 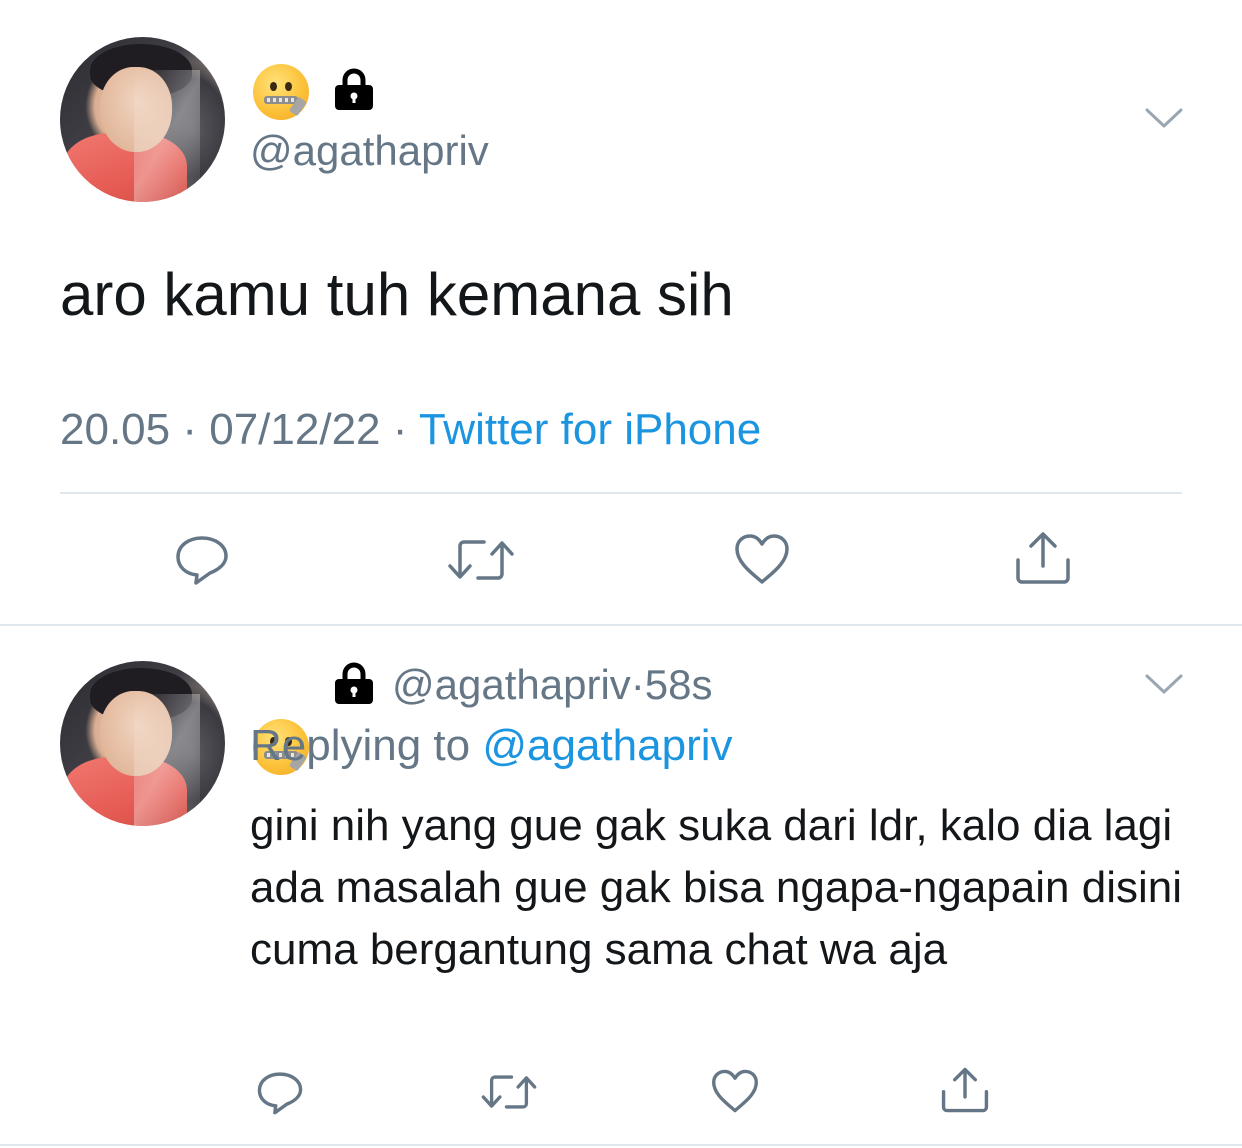 I want to click on reply-header: @agathapriv·58s, so click(x=552, y=685).